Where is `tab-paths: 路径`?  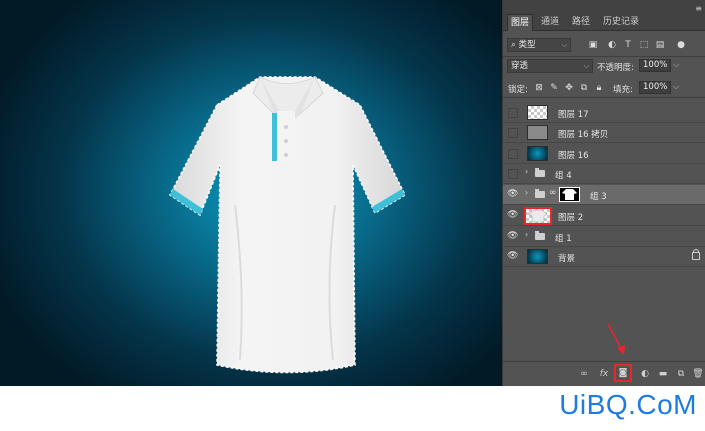 tab-paths: 路径 is located at coordinates (581, 22).